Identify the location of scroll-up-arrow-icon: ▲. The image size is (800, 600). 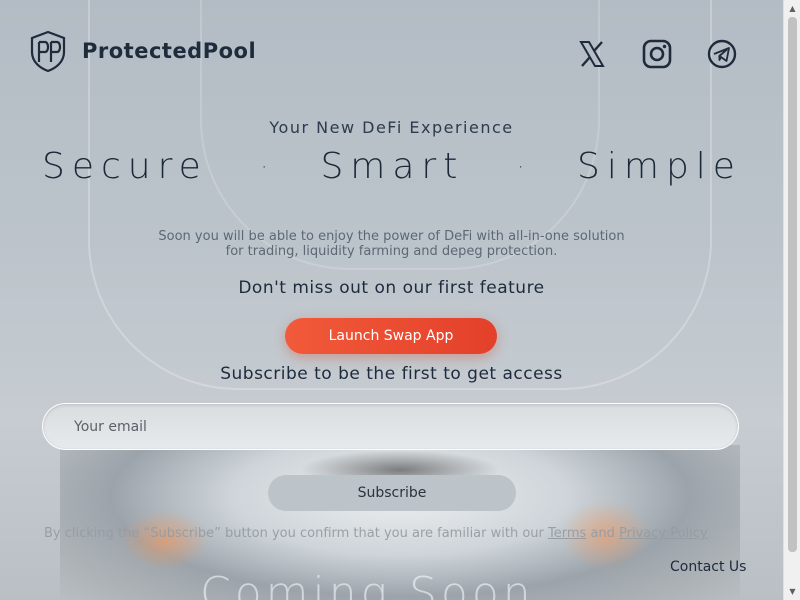
(792, 8).